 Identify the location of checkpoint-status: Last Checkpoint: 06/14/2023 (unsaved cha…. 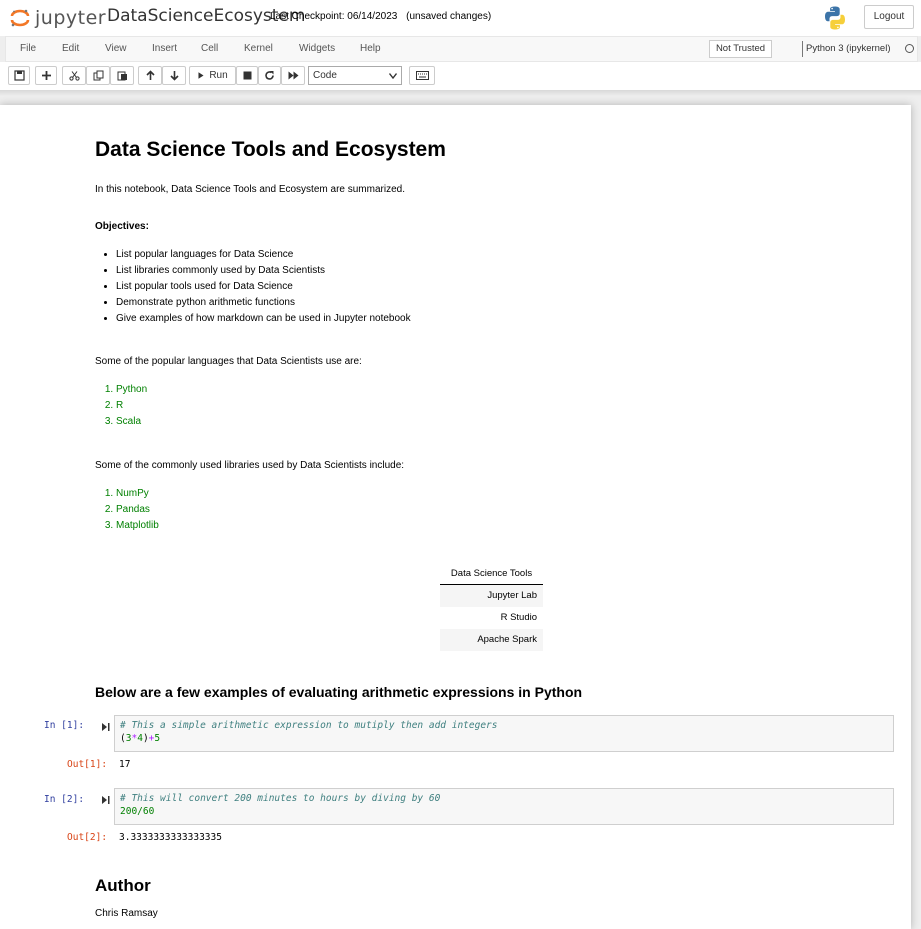
(380, 16).